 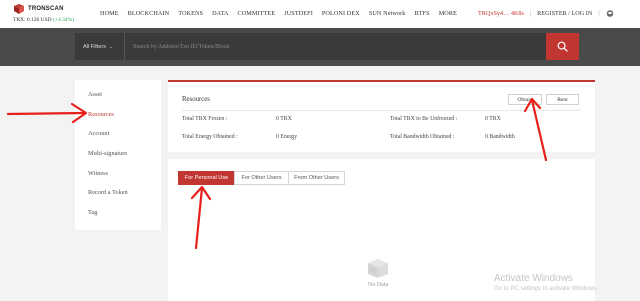 What do you see at coordinates (149, 13) in the screenshot?
I see `nav-blockchain: BLOCKCHAIN` at bounding box center [149, 13].